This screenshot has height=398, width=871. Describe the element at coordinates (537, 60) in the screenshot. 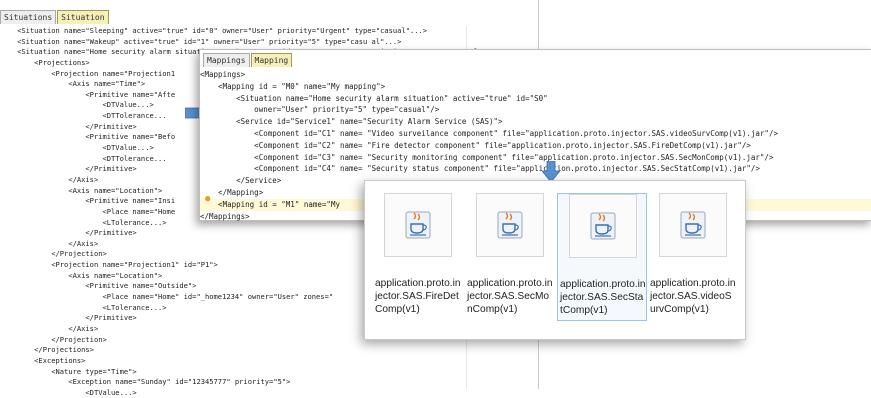

I see `mappings-tab-bar: Mappings Mapping` at that location.